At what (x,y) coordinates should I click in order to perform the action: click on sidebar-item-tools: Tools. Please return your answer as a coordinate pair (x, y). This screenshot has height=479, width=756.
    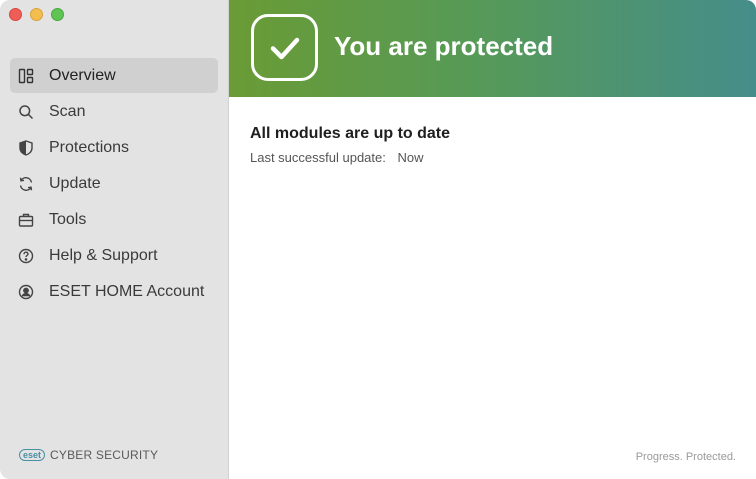
    Looking at the image, I should click on (114, 219).